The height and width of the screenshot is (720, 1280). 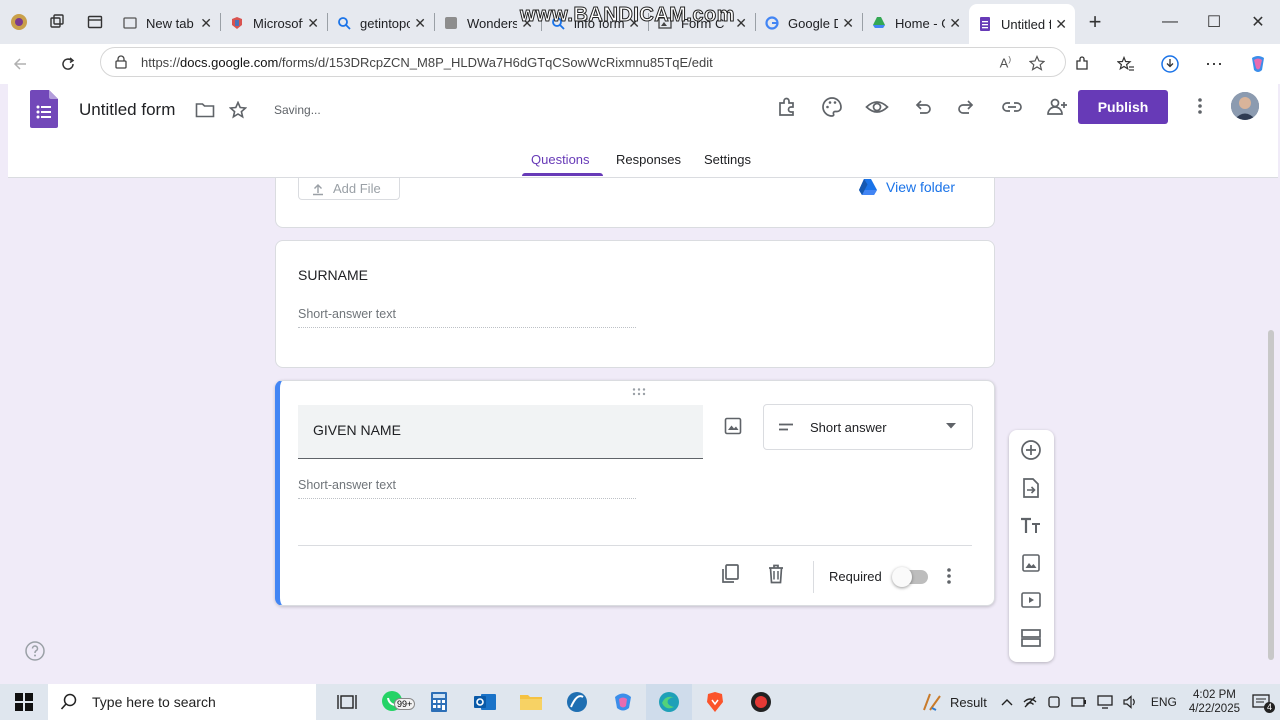 What do you see at coordinates (1263, 703) in the screenshot?
I see `notification-icon: 4` at bounding box center [1263, 703].